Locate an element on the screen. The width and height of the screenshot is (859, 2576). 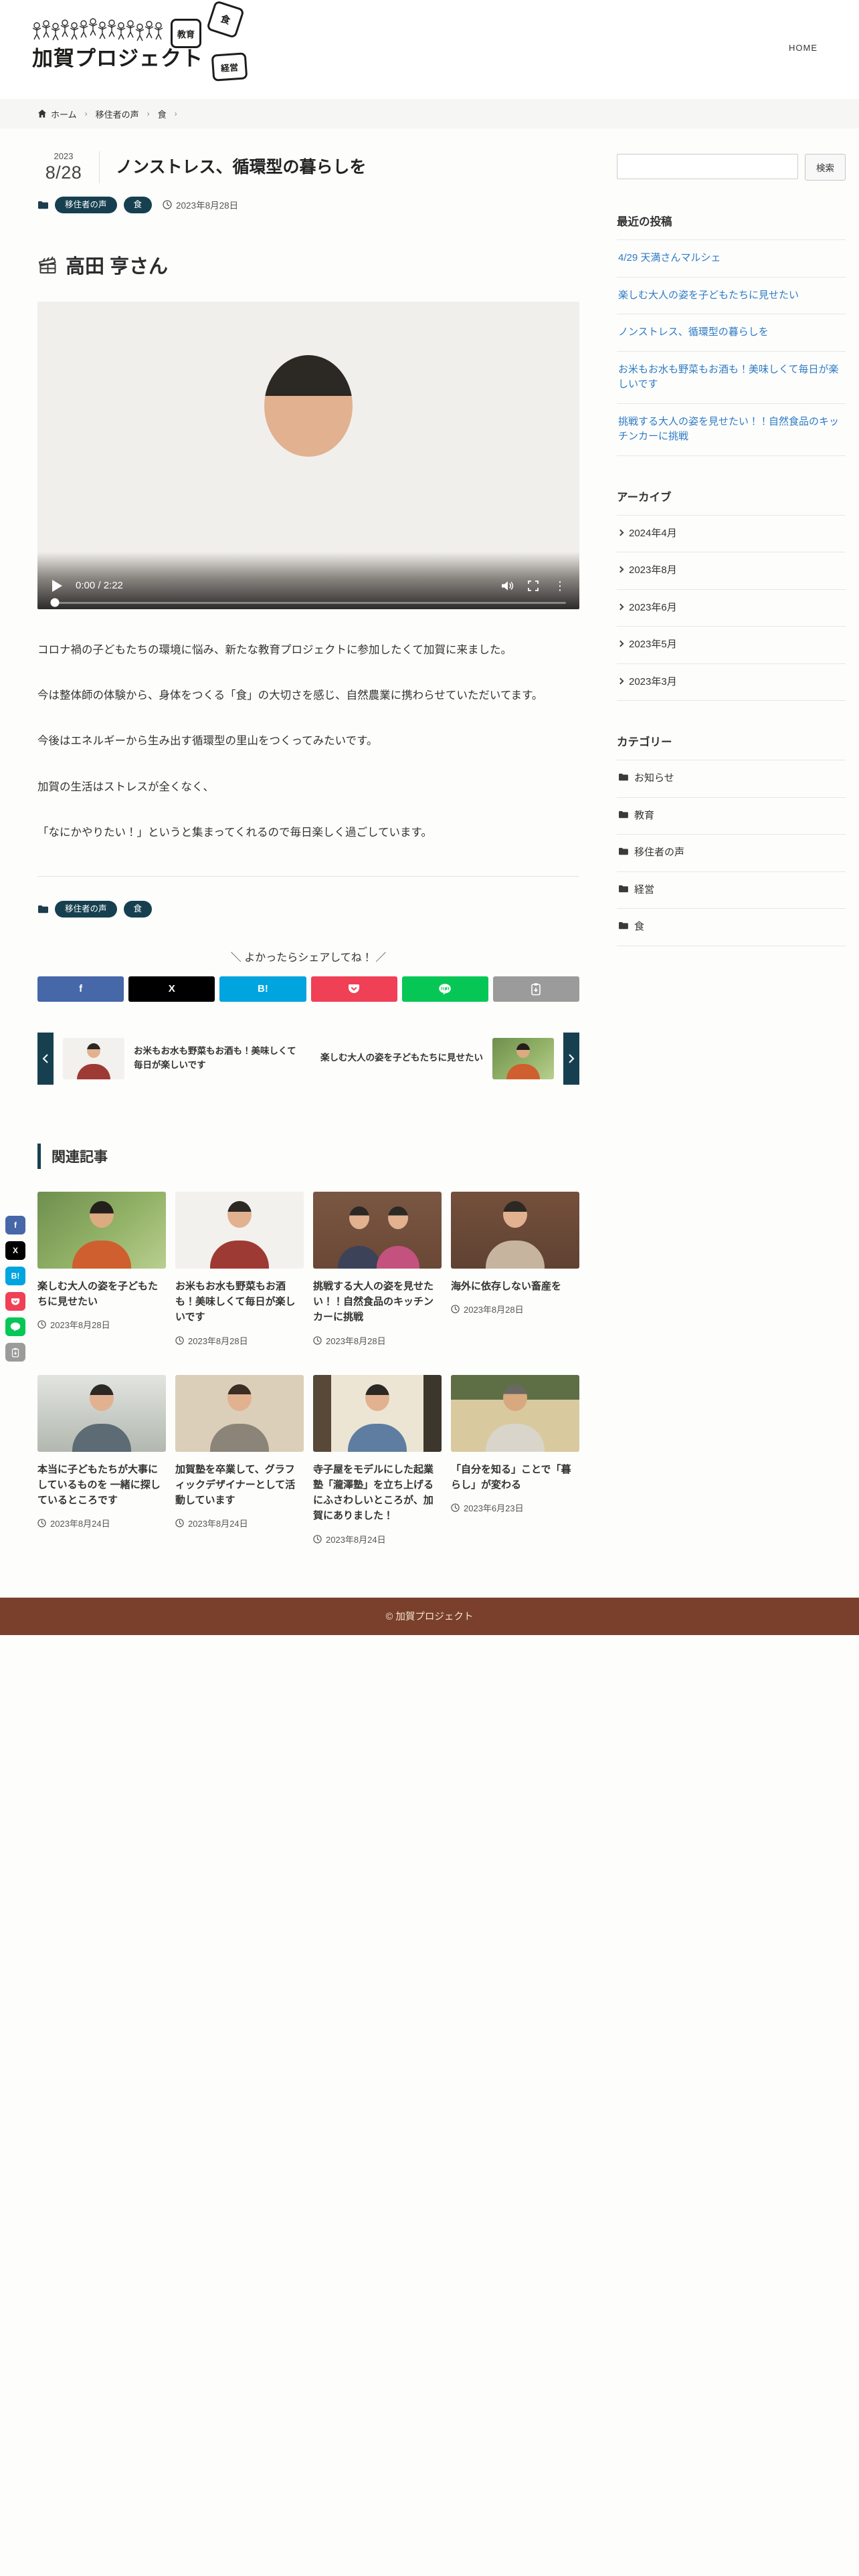
recent-post-link: 楽しむ大人の姿を子どもたちに見せたい is located at coordinates (731, 296).